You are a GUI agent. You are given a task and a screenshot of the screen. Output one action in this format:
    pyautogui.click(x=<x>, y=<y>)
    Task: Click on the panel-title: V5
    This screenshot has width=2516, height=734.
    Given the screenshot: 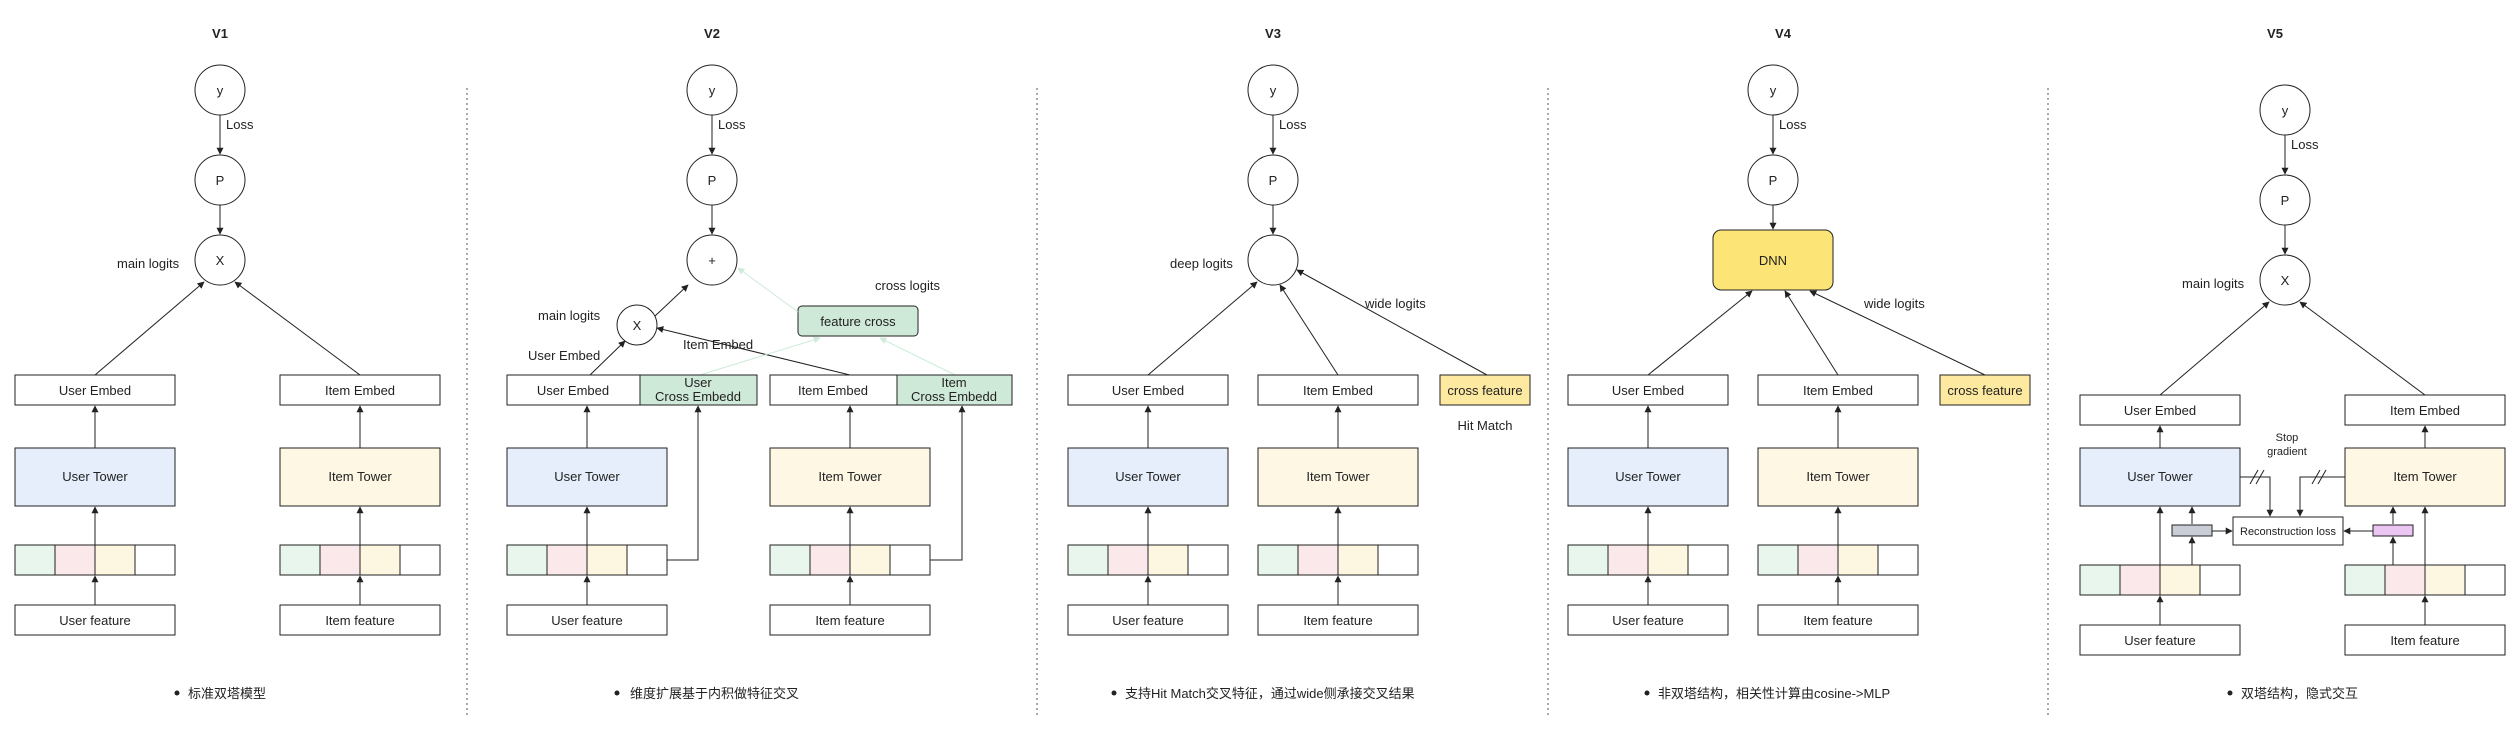 What is the action you would take?
    pyautogui.click(x=2275, y=33)
    